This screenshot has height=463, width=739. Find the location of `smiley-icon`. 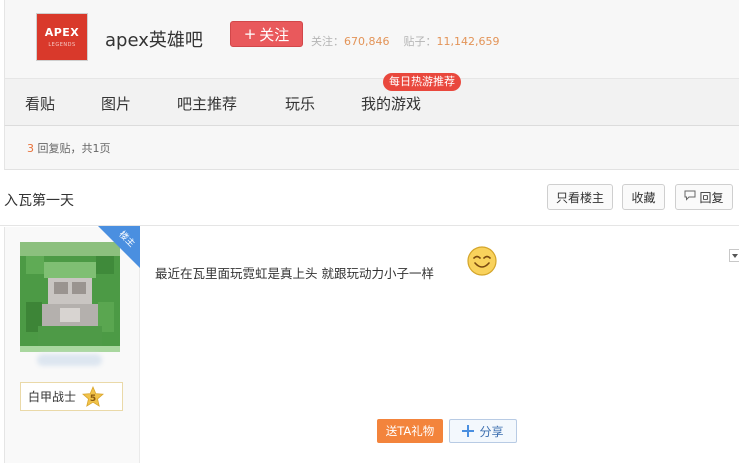

smiley-icon is located at coordinates (482, 261).